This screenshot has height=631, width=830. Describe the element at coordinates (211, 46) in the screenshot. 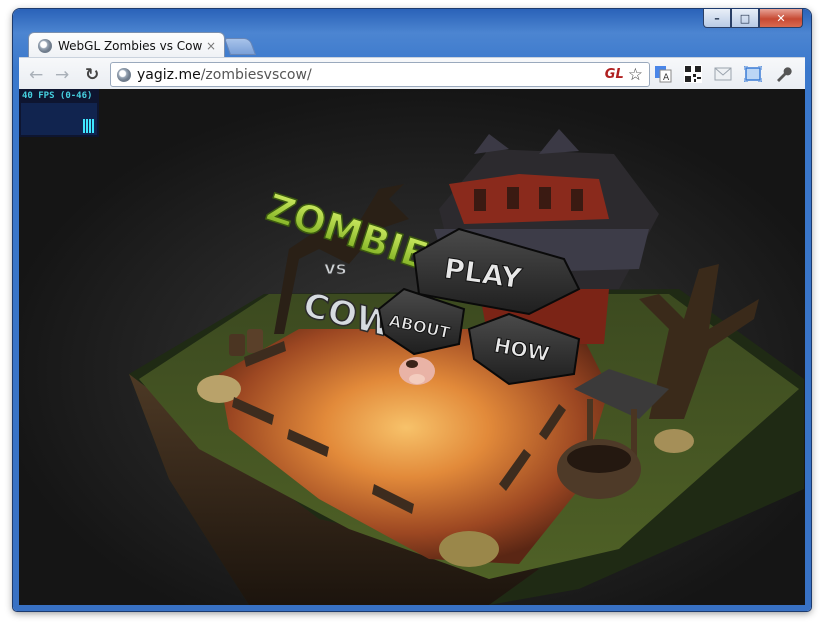

I see `tab-close-icon: ×` at that location.